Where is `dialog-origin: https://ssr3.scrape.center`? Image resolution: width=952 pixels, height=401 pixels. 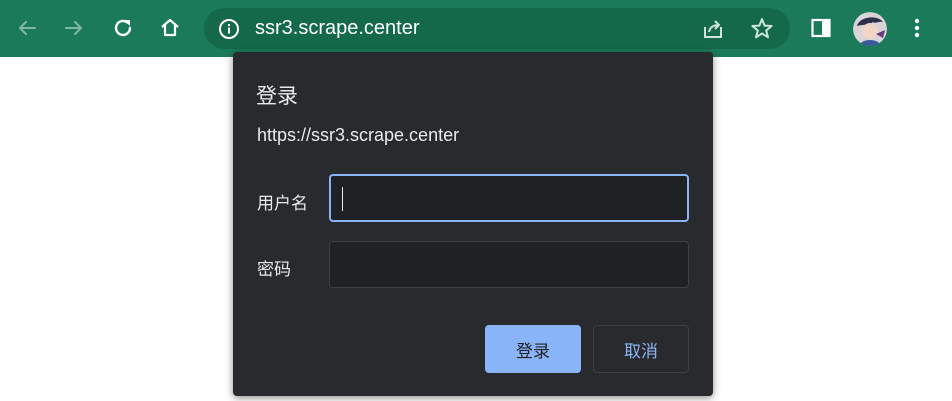
dialog-origin: https://ssr3.scrape.center is located at coordinates (358, 135).